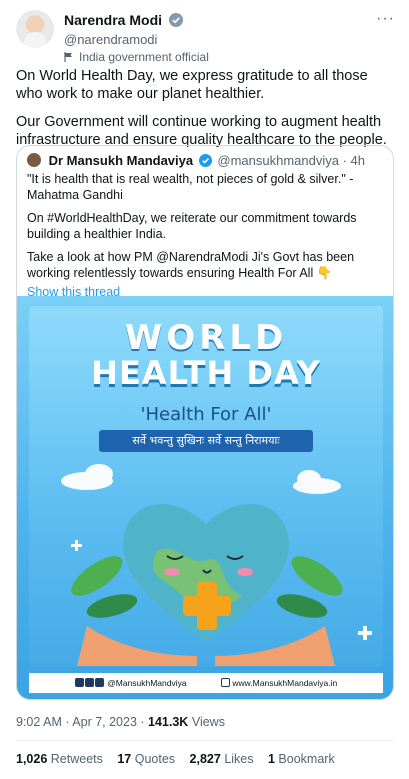  Describe the element at coordinates (285, 683) in the screenshot. I see `poster-footer-web: www.MansukhMandaviya.in` at that location.